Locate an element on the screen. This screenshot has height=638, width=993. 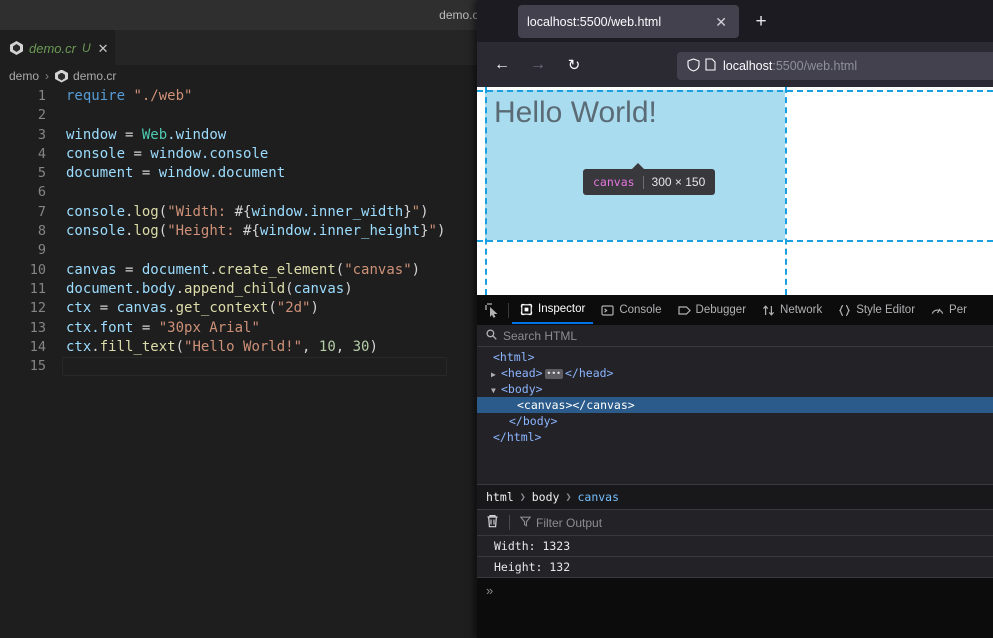
canvas-hello-world-text: Hello World! is located at coordinates (575, 112).